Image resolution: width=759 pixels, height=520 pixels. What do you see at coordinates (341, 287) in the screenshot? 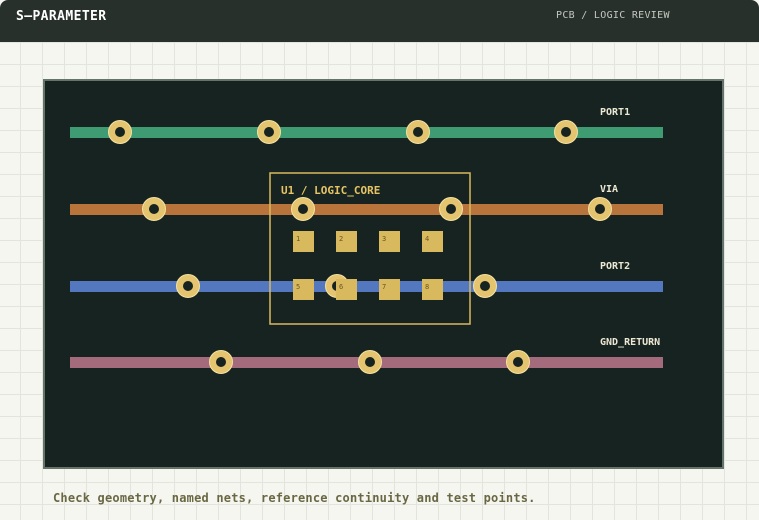
I see `pin-label: 6` at bounding box center [341, 287].